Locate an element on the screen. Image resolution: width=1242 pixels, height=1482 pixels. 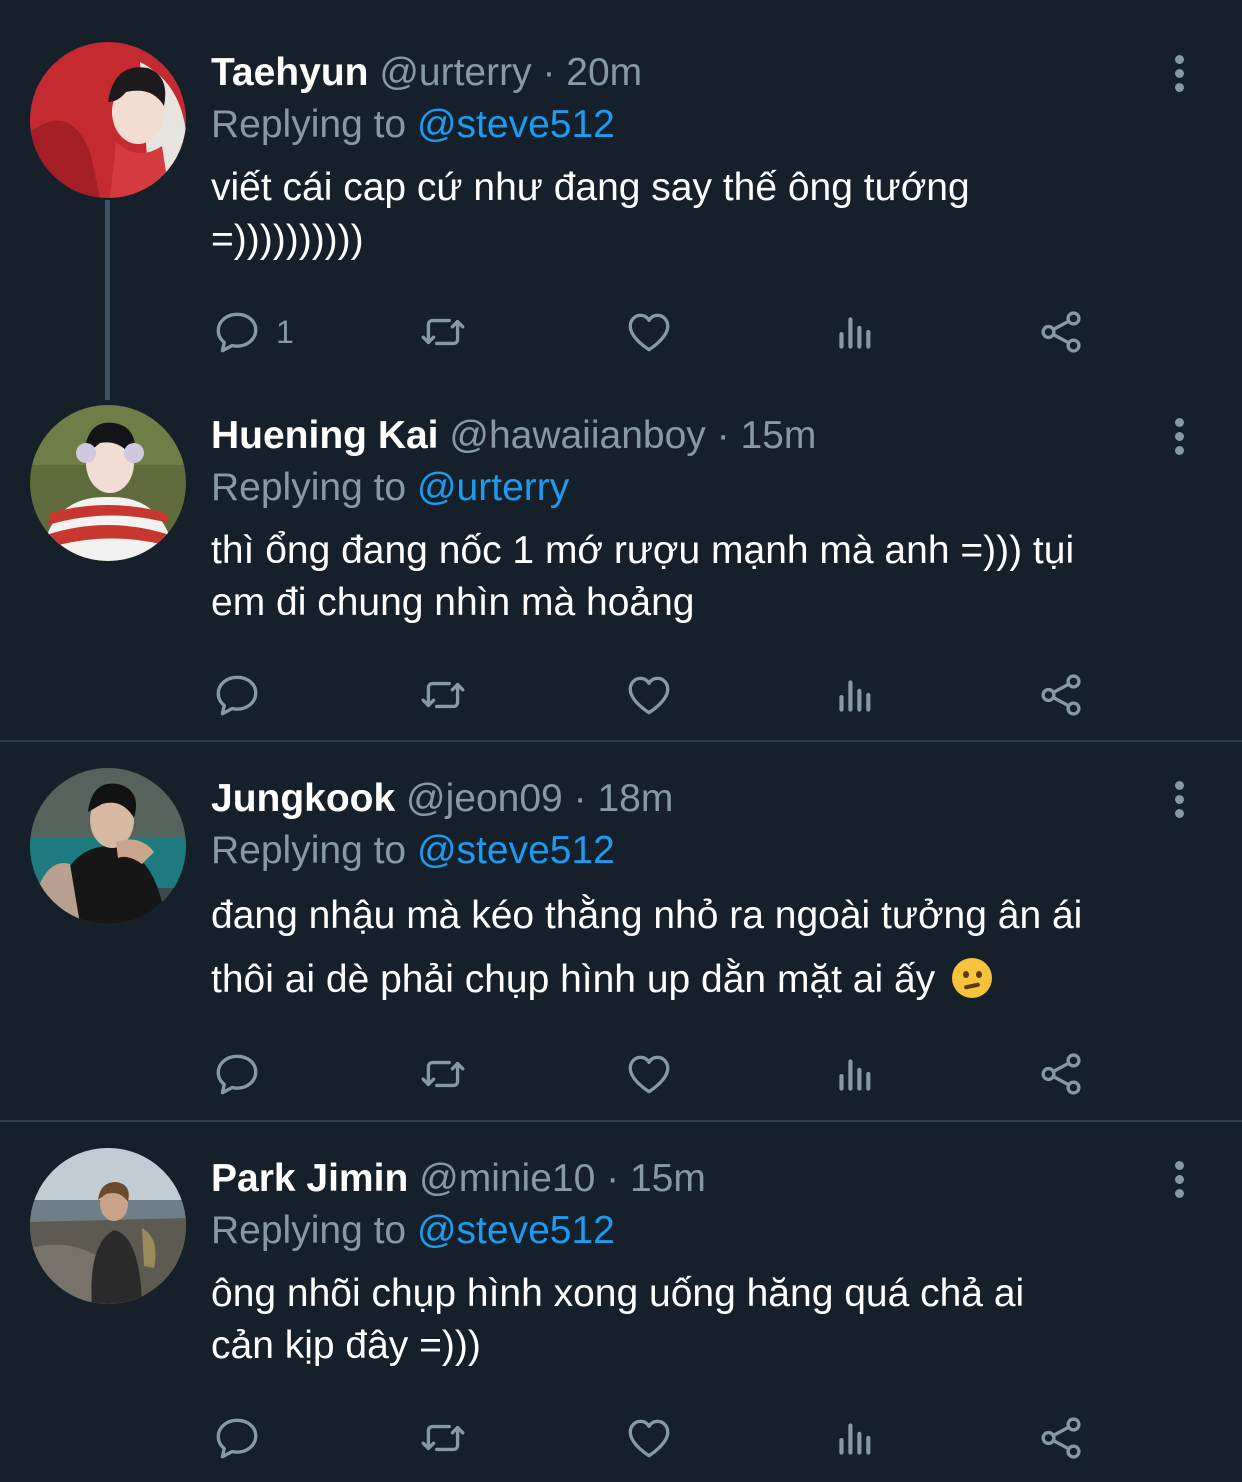
user-handle: @urterry is located at coordinates (455, 72).